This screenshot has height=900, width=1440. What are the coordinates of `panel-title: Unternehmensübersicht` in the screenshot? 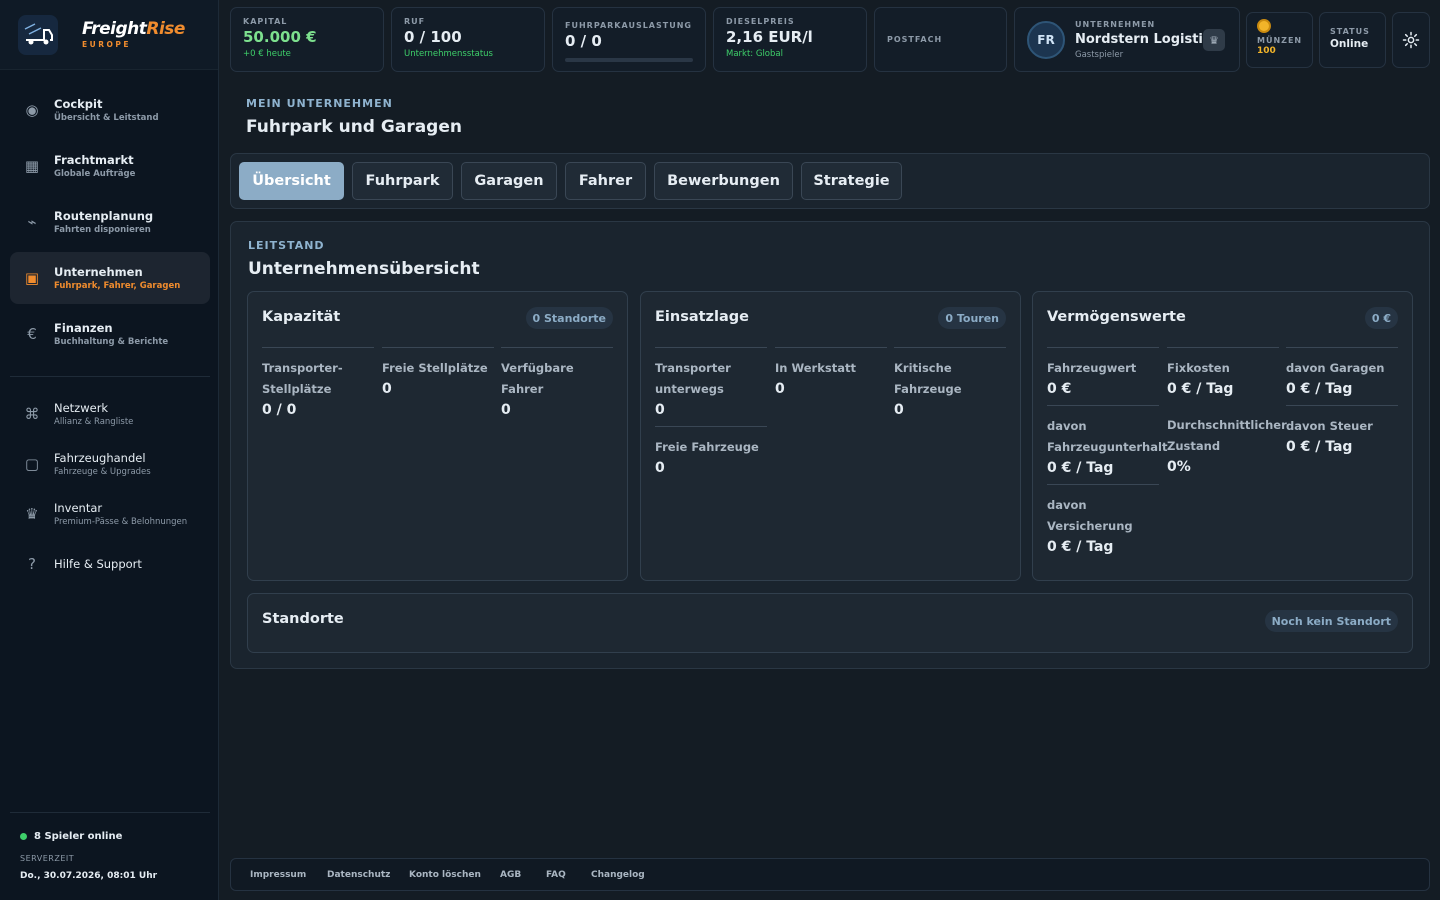 It's located at (364, 269).